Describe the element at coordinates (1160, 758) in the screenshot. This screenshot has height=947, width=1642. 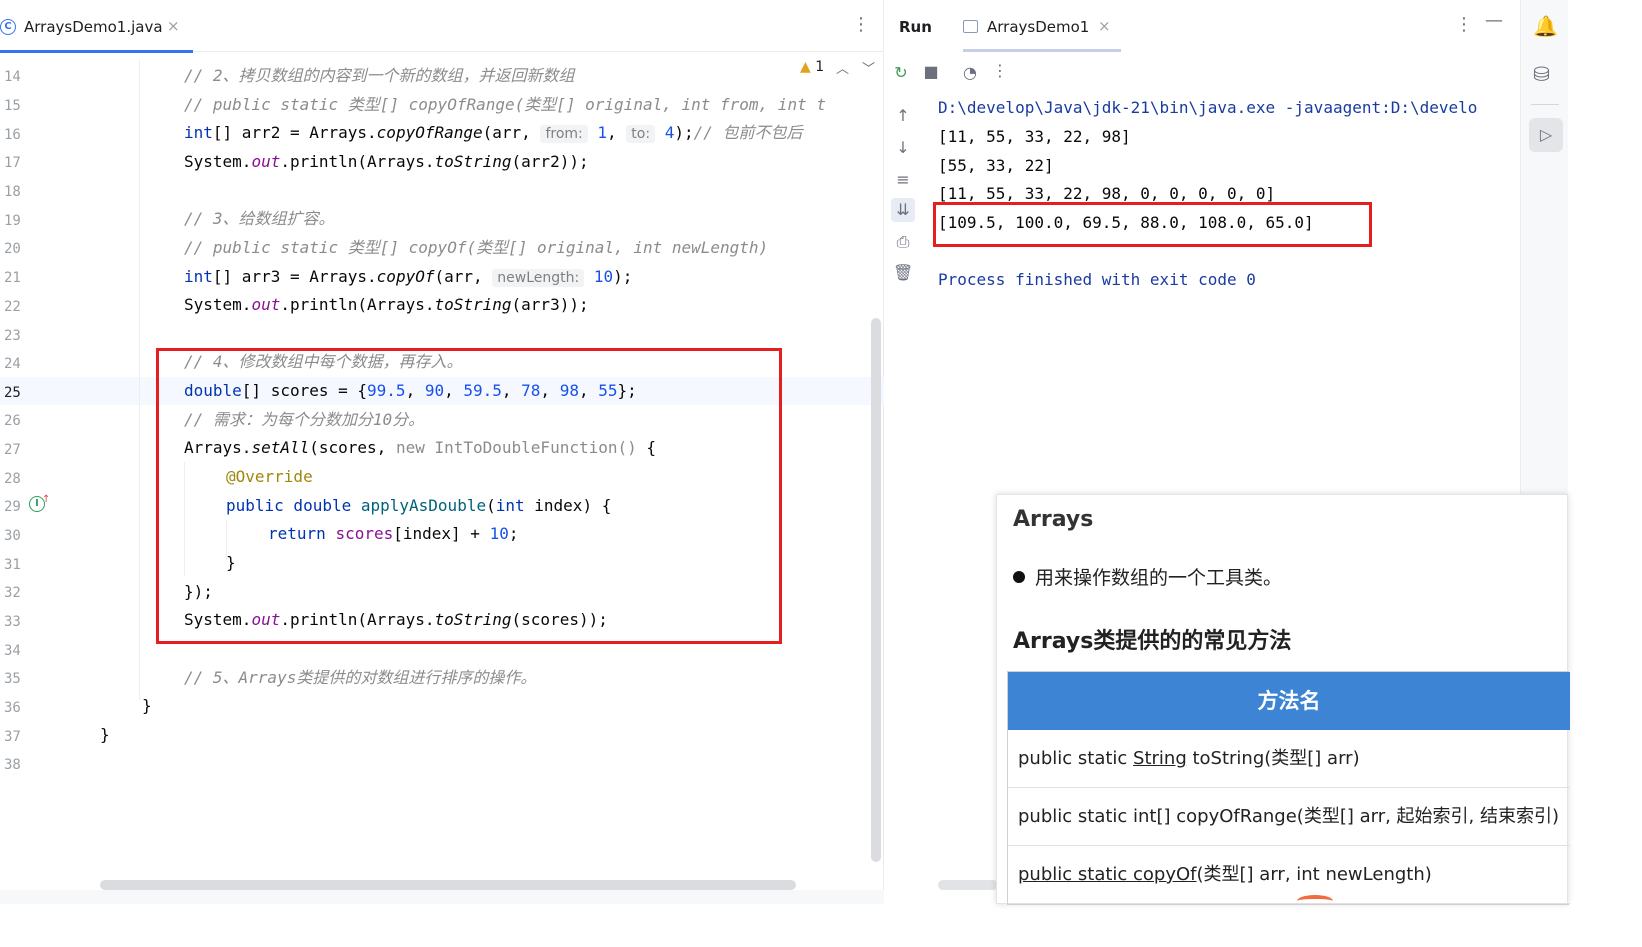
I see `table-cell-text: String` at that location.